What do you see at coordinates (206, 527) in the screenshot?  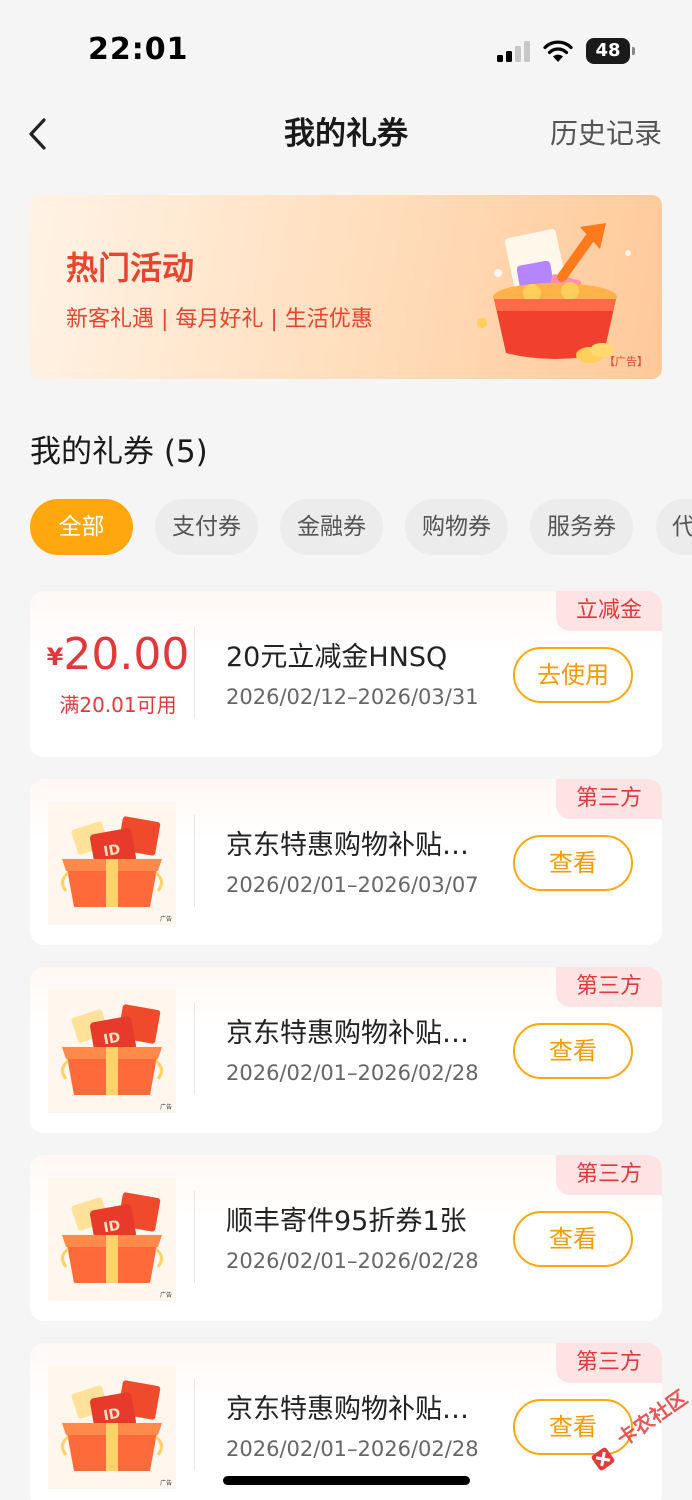 I see `tab-payment: 支付券` at bounding box center [206, 527].